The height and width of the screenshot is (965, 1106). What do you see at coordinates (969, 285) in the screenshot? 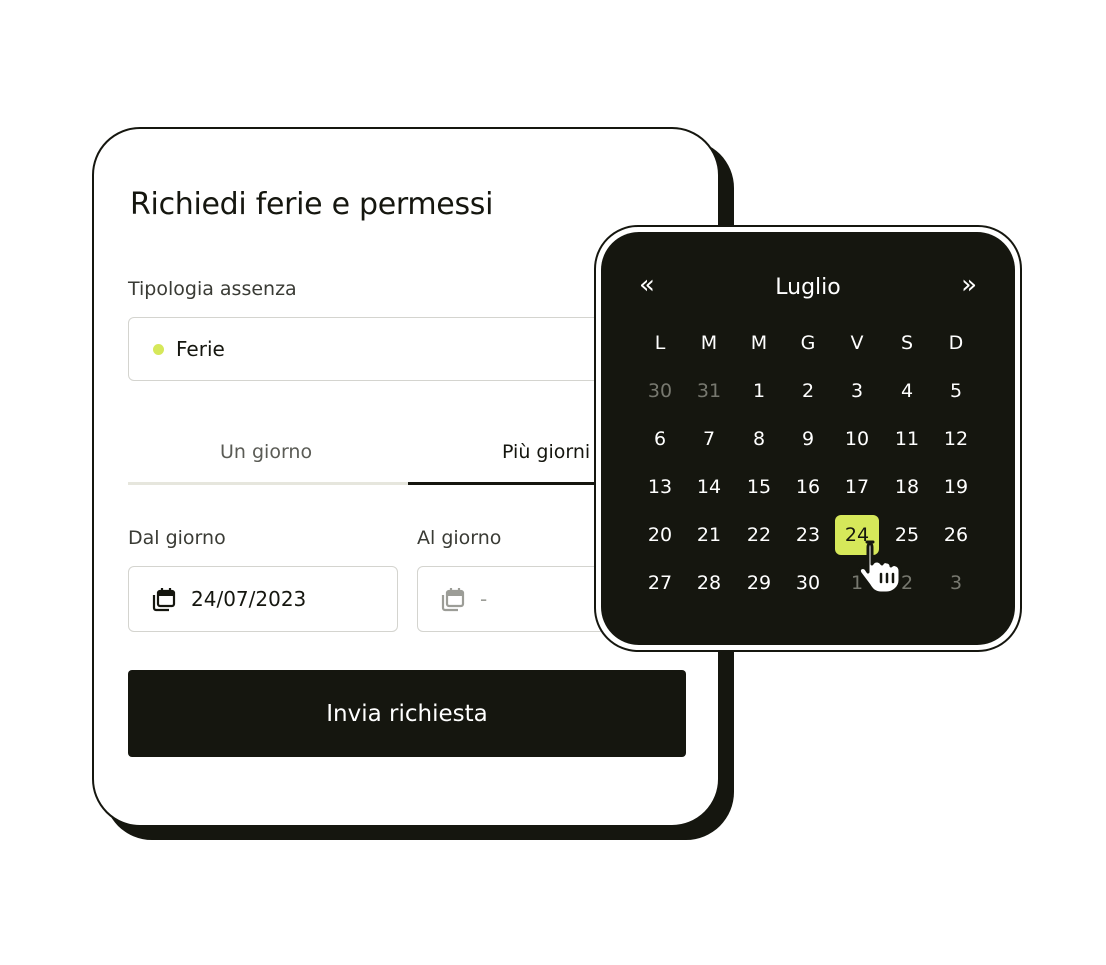
I see `next-month-button: »` at bounding box center [969, 285].